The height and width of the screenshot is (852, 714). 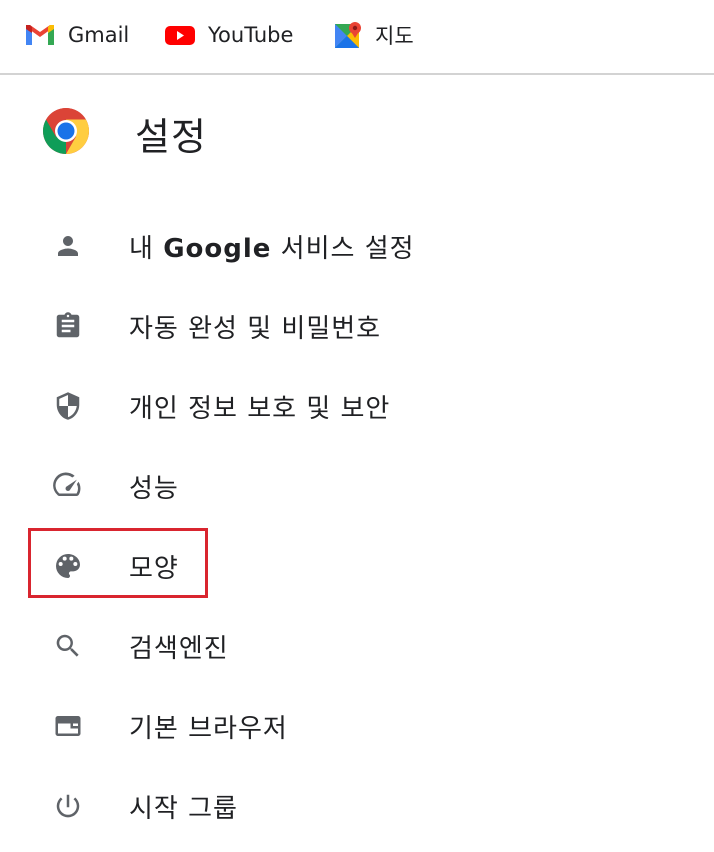 What do you see at coordinates (180, 35) in the screenshot?
I see `youtube-icon` at bounding box center [180, 35].